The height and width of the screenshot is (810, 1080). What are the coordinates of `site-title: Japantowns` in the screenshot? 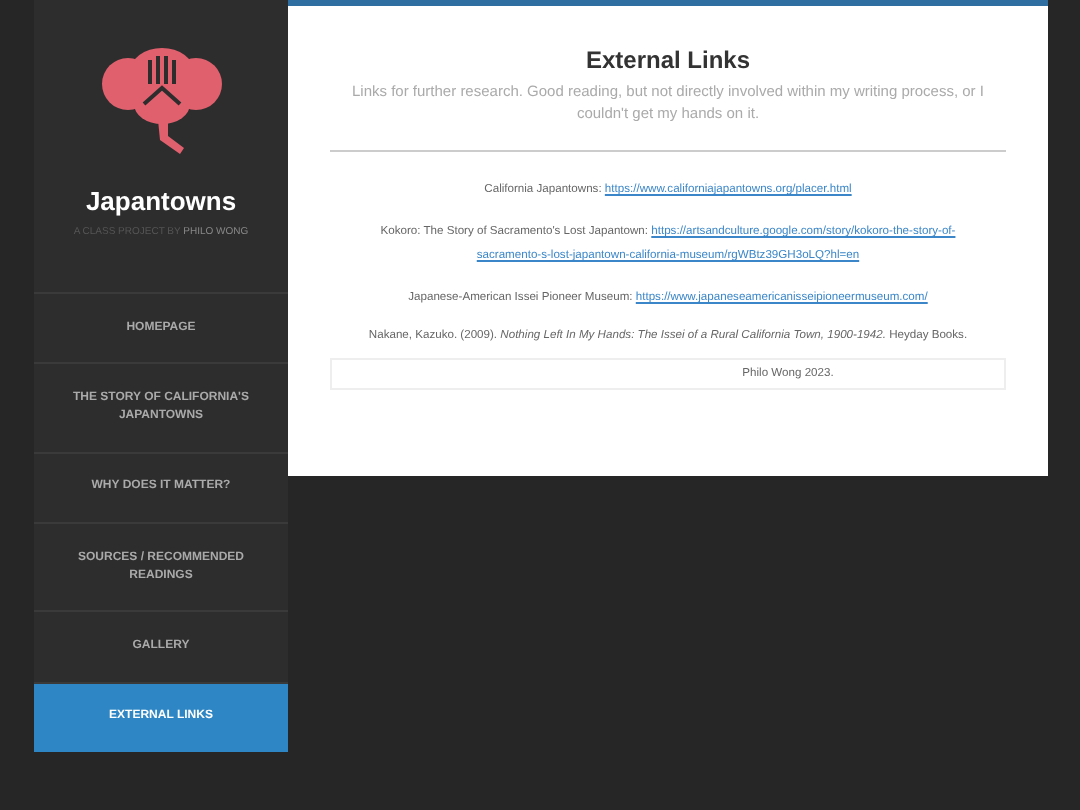 It's located at (161, 202).